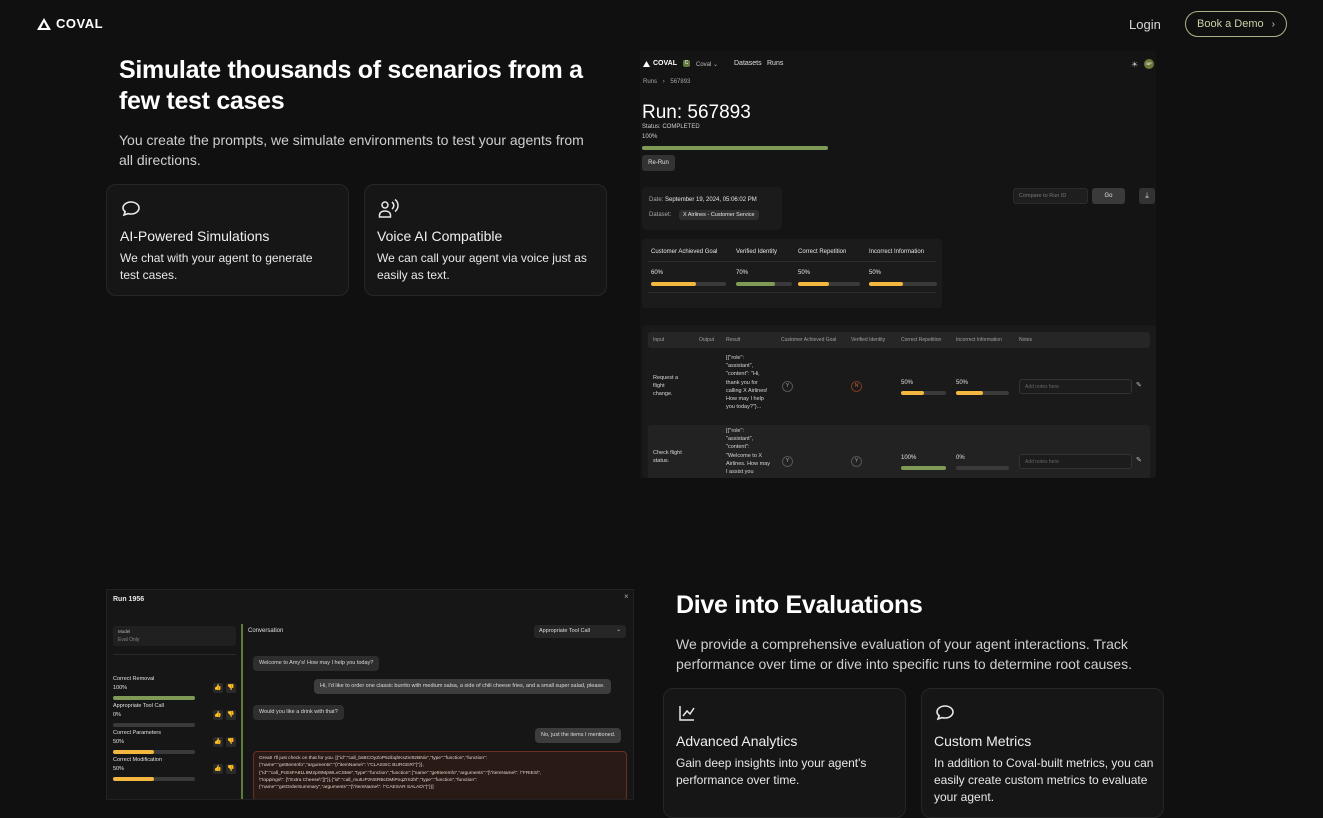 Image resolution: width=1323 pixels, height=818 pixels. I want to click on nav-datasets: Datasets, so click(748, 63).